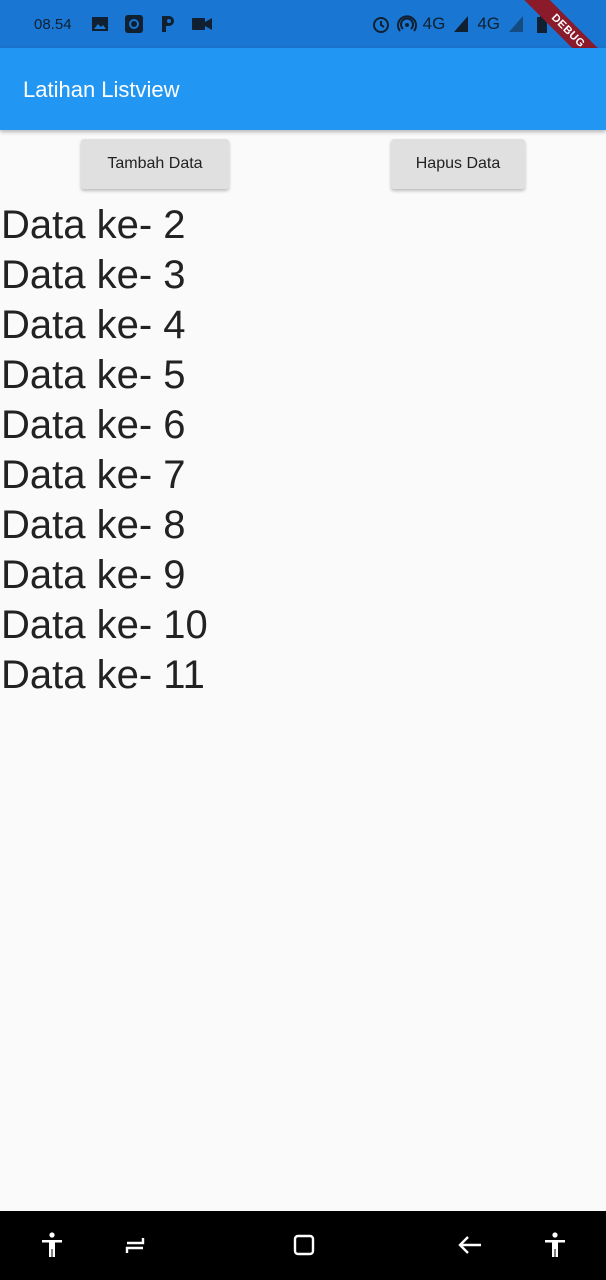 The height and width of the screenshot is (1280, 606). What do you see at coordinates (93, 325) in the screenshot?
I see `list-item: Data ke- 4` at bounding box center [93, 325].